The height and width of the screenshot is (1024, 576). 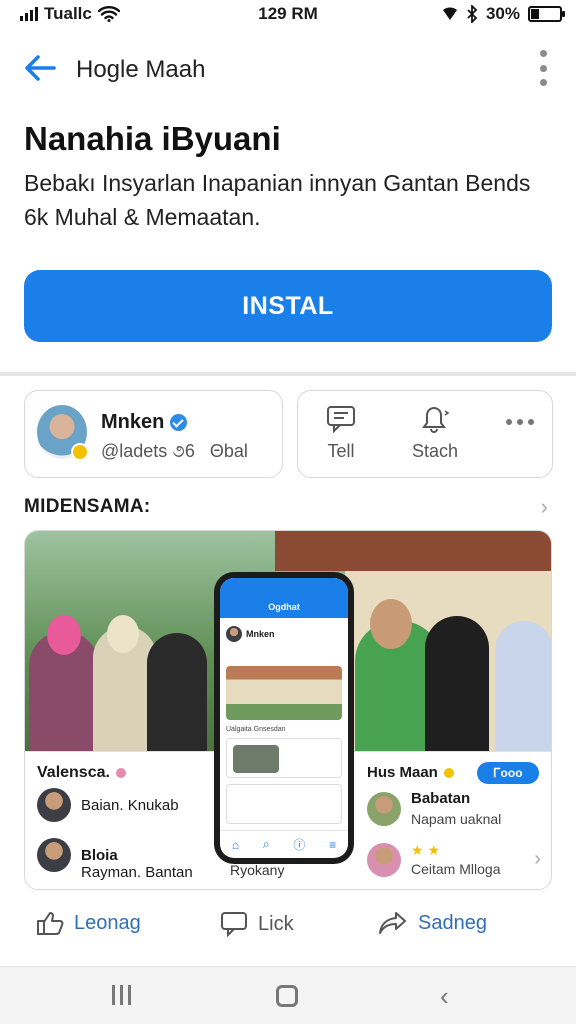 What do you see at coordinates (449, 14) in the screenshot?
I see `location-icon` at bounding box center [449, 14].